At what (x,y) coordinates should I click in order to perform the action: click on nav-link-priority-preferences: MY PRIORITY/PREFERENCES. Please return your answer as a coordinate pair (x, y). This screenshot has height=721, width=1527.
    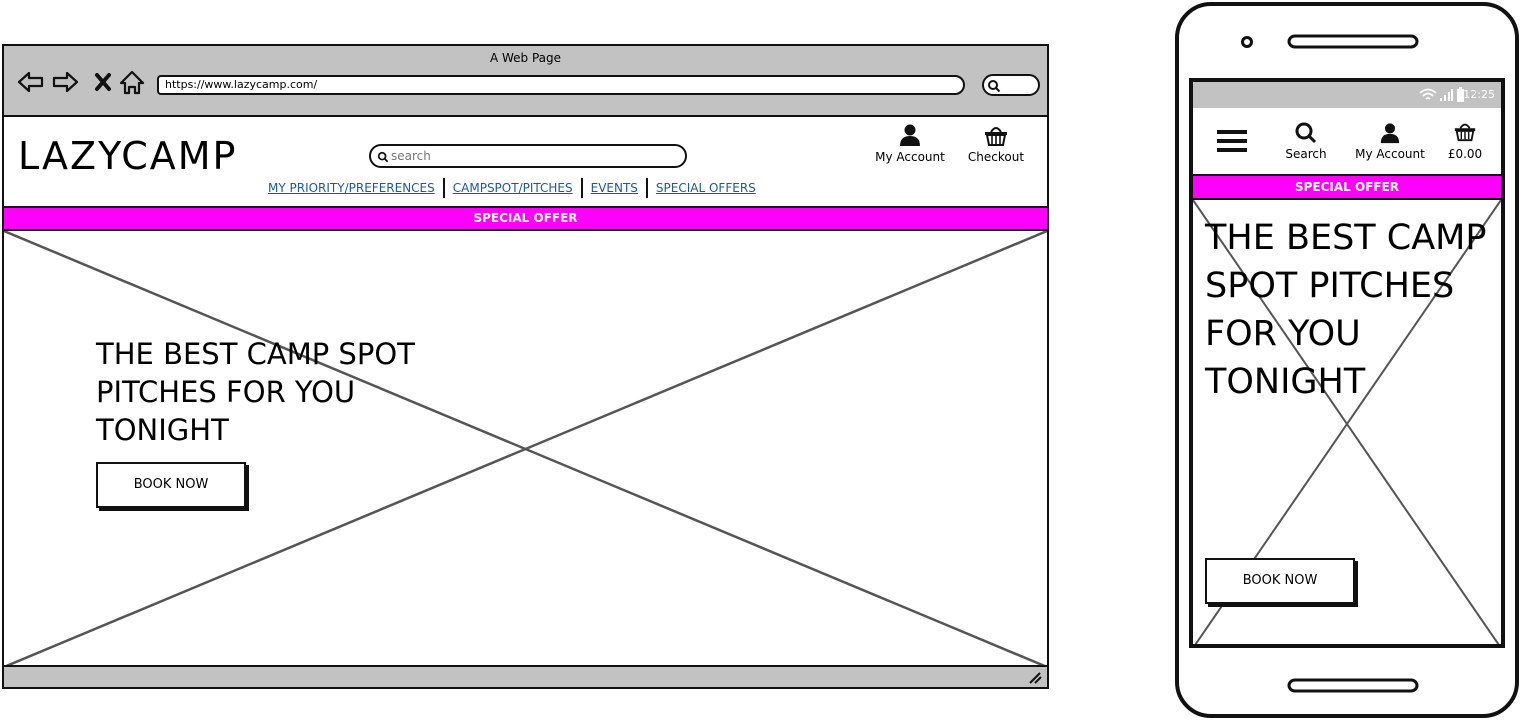
    Looking at the image, I should click on (351, 188).